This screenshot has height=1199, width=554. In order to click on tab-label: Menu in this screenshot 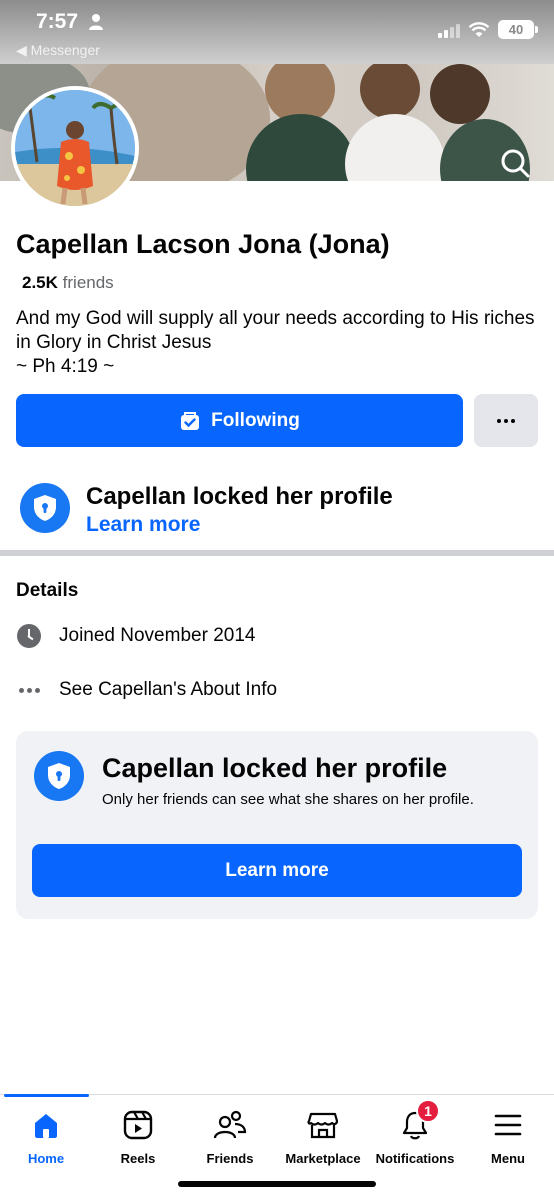, I will do `click(508, 1158)`.